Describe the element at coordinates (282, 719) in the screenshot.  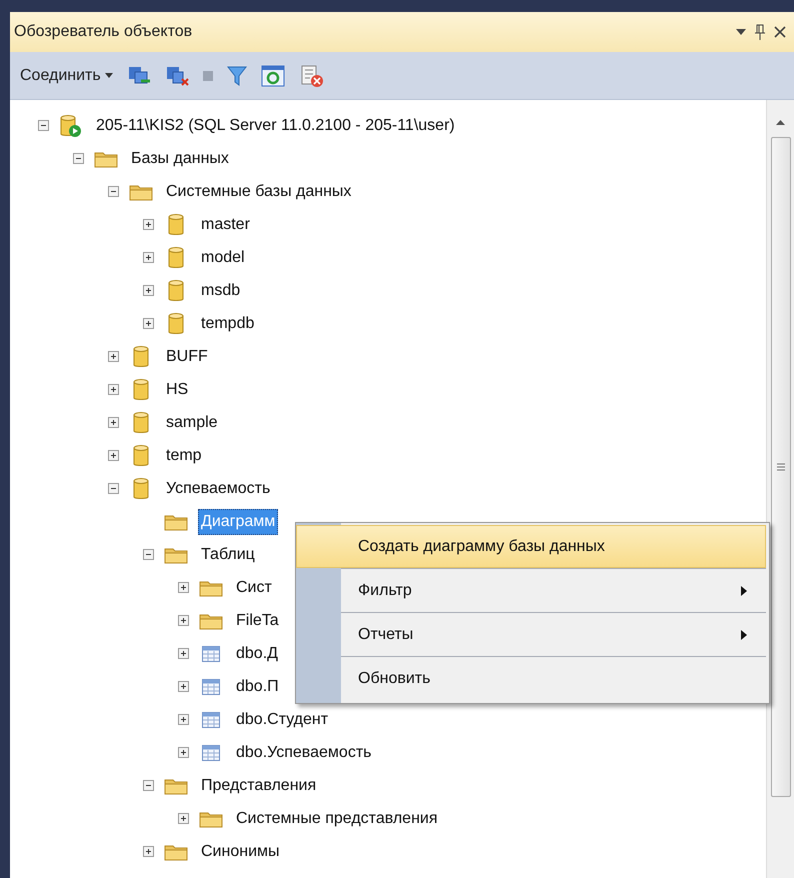
I see `tree-item: dbo.Студент` at that location.